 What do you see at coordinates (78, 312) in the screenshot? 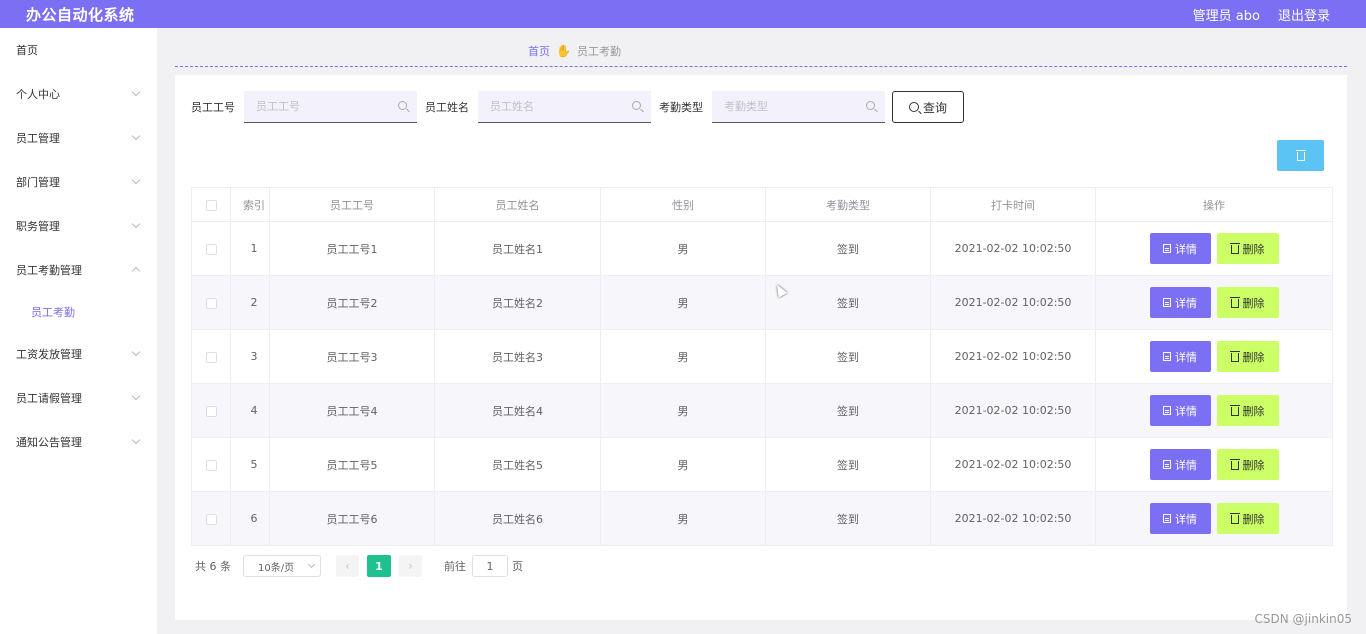
I see `sidebar-subitem-attendance: 员工考勤` at bounding box center [78, 312].